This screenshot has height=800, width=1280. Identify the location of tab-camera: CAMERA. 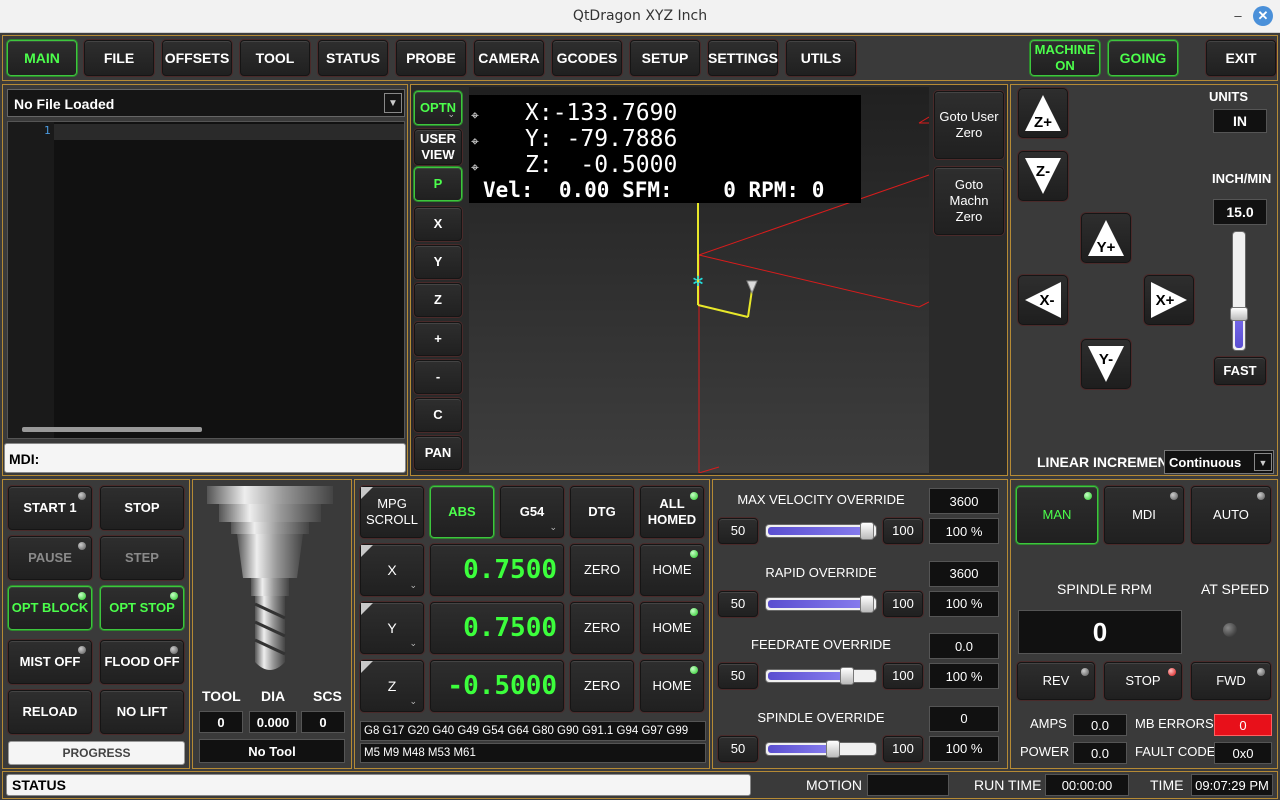
(509, 58).